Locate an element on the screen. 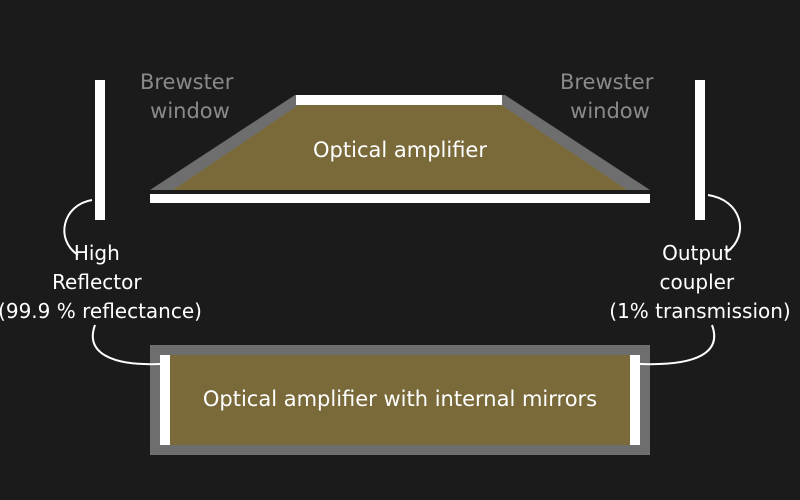 The image size is (800, 500). left-brewster-window-label: Brewster window is located at coordinates (190, 96).